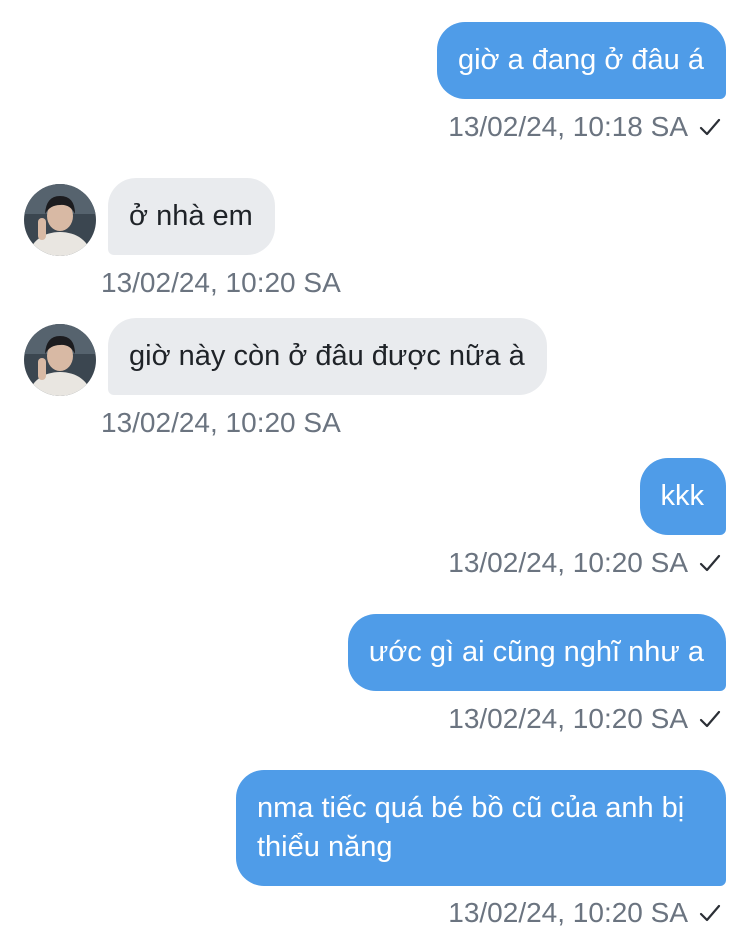  I want to click on message-bubble-outgoing: ước gì ai cũng nghĩ như a, so click(536, 652).